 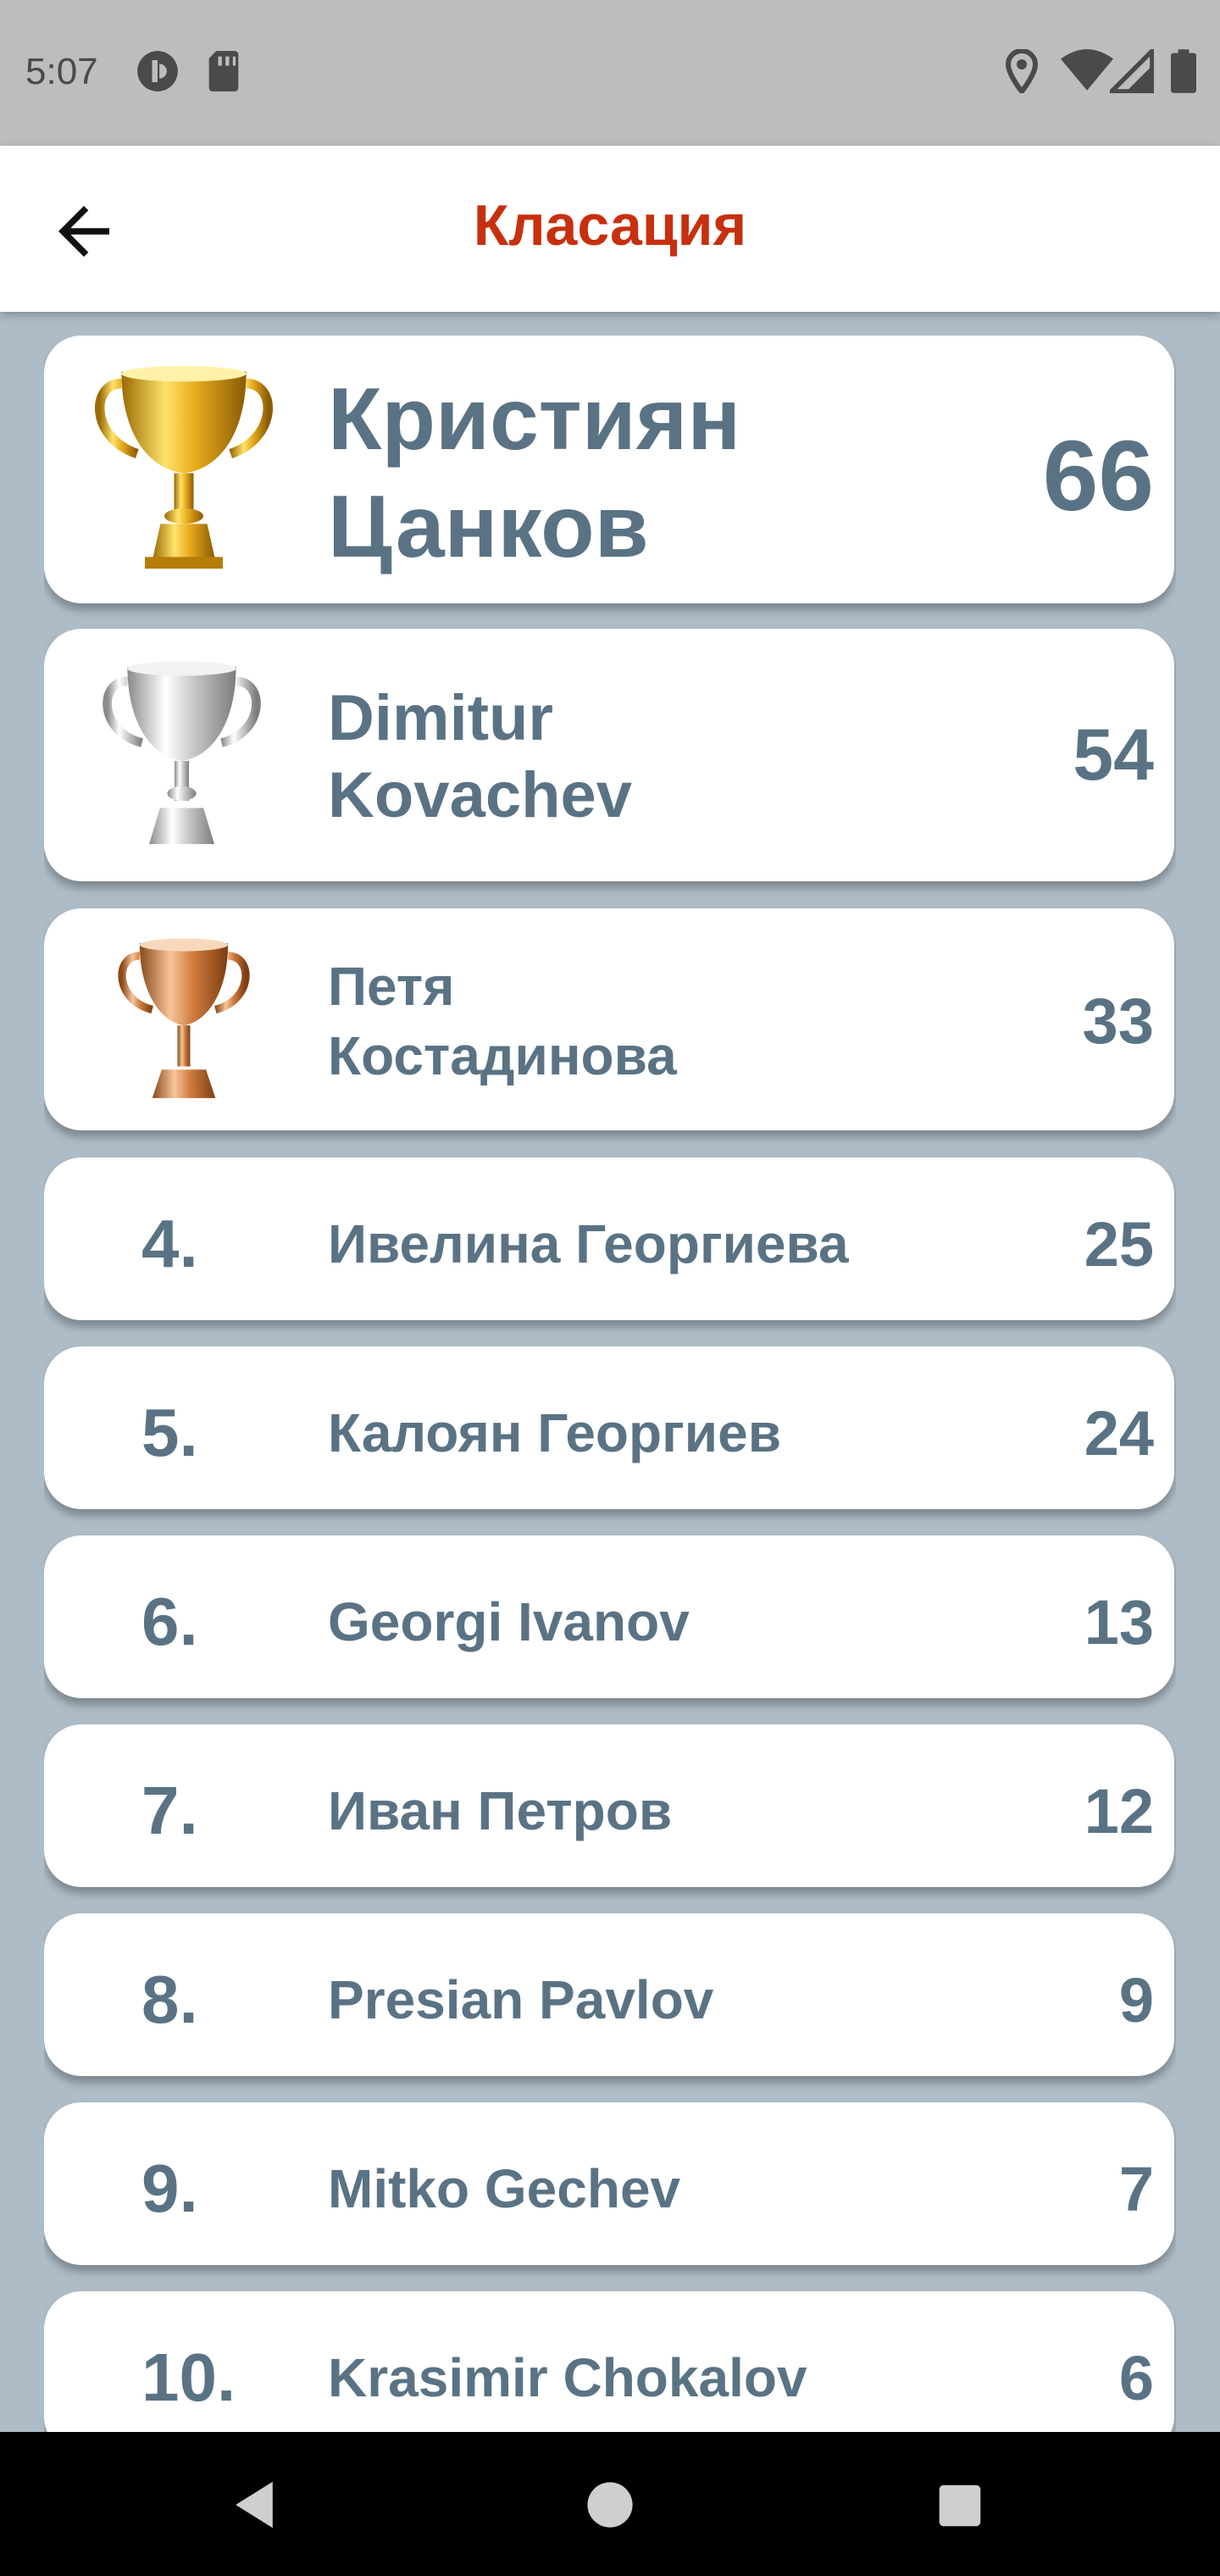 What do you see at coordinates (1183, 71) in the screenshot?
I see `battery-icon` at bounding box center [1183, 71].